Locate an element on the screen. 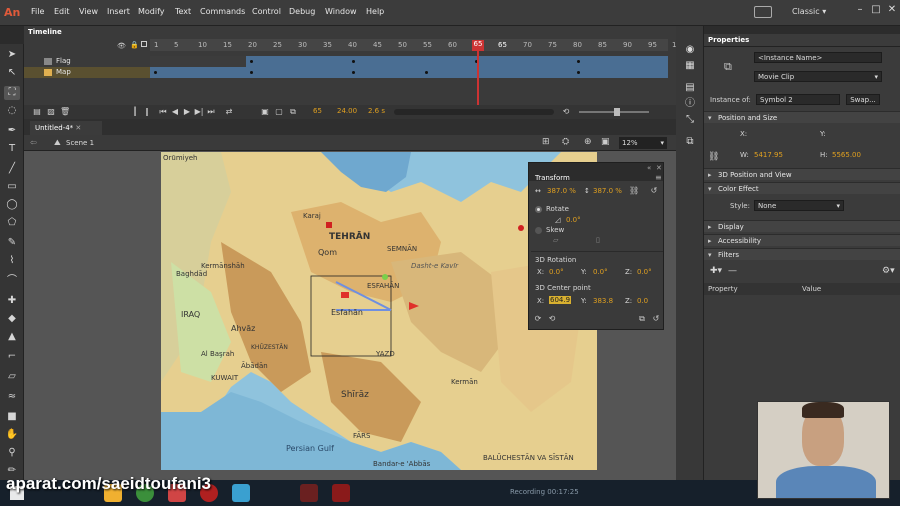 The image size is (900, 506). transform-icon: ⤡ is located at coordinates (690, 120).